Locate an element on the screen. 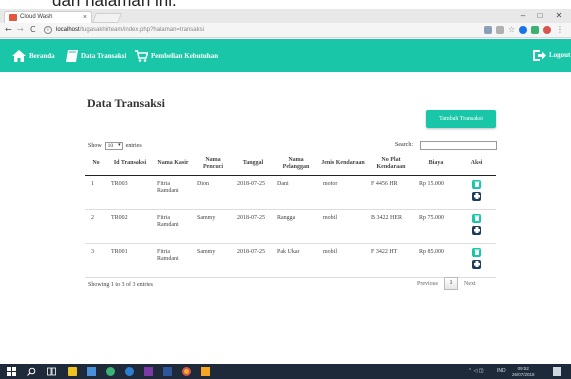 This screenshot has width=571, height=379. extension-red-icon is located at coordinates (547, 30).